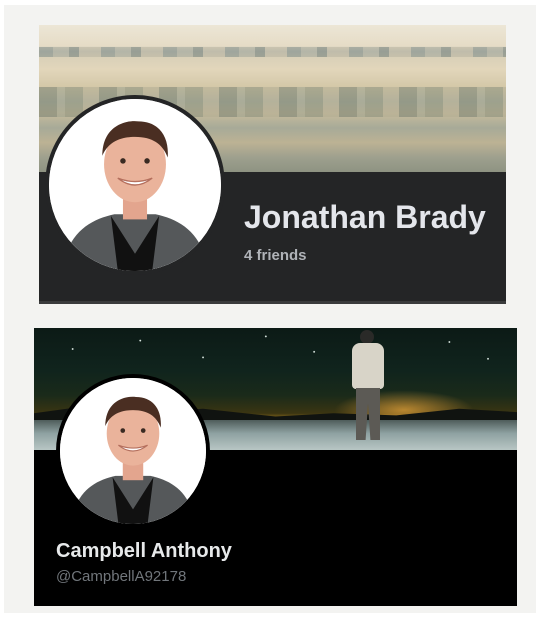 Image resolution: width=540 pixels, height=619 pixels. What do you see at coordinates (144, 551) in the screenshot?
I see `display-name: Campbell Anthony` at bounding box center [144, 551].